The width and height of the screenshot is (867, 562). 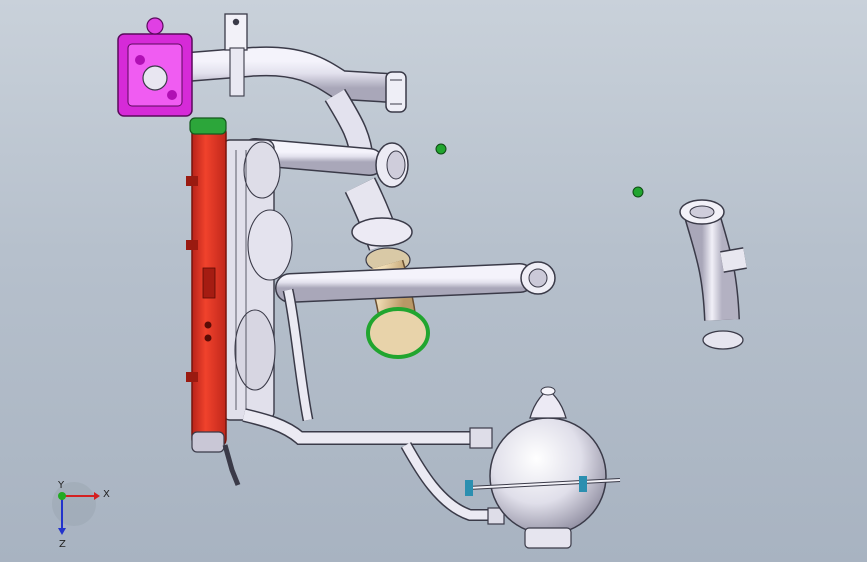 What do you see at coordinates (62, 531) in the screenshot?
I see `z-arrow-icon` at bounding box center [62, 531].